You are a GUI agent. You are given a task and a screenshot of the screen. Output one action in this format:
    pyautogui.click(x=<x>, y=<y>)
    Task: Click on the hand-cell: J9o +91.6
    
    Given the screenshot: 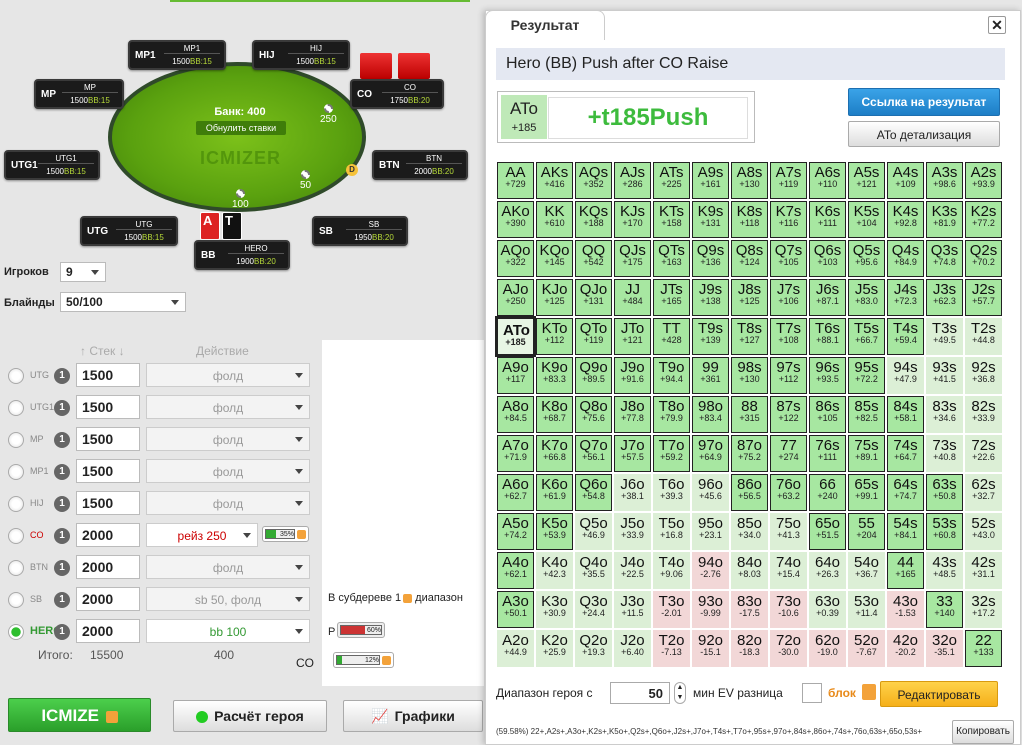 What is the action you would take?
    pyautogui.click(x=632, y=375)
    